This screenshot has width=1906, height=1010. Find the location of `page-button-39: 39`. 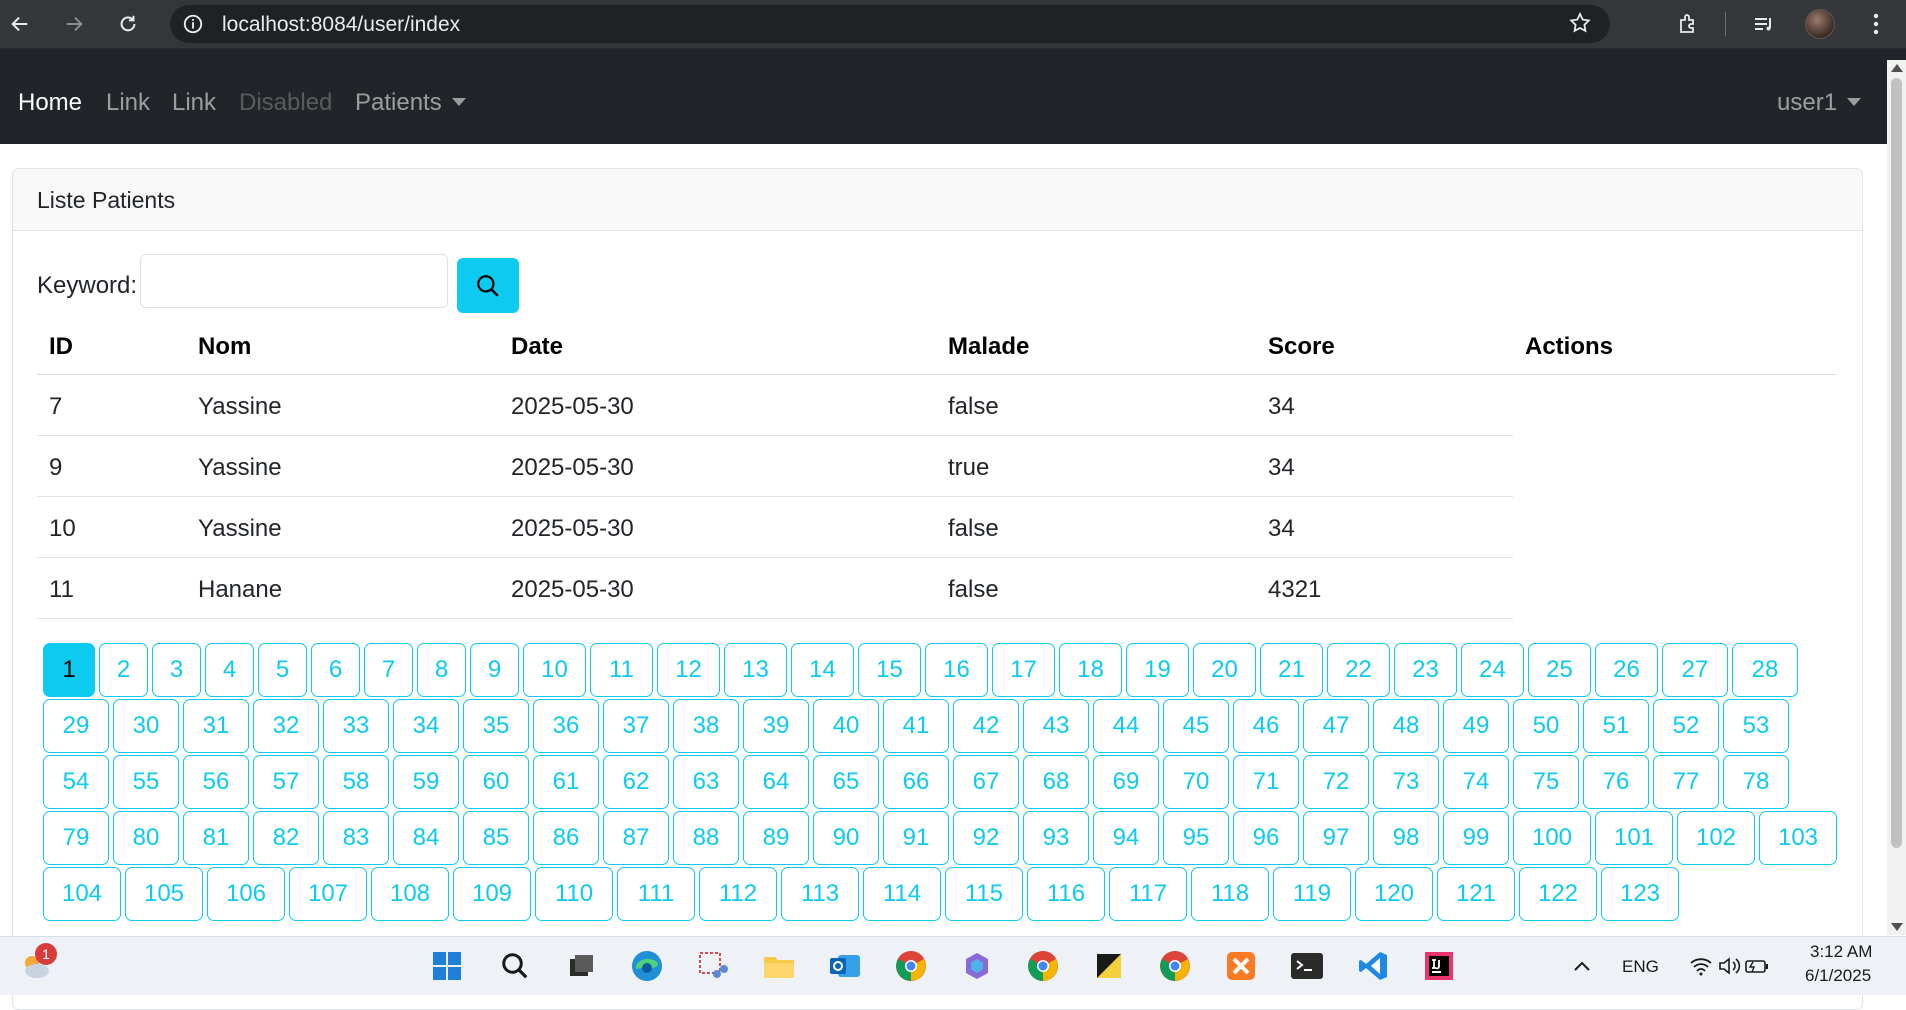

page-button-39: 39 is located at coordinates (776, 726).